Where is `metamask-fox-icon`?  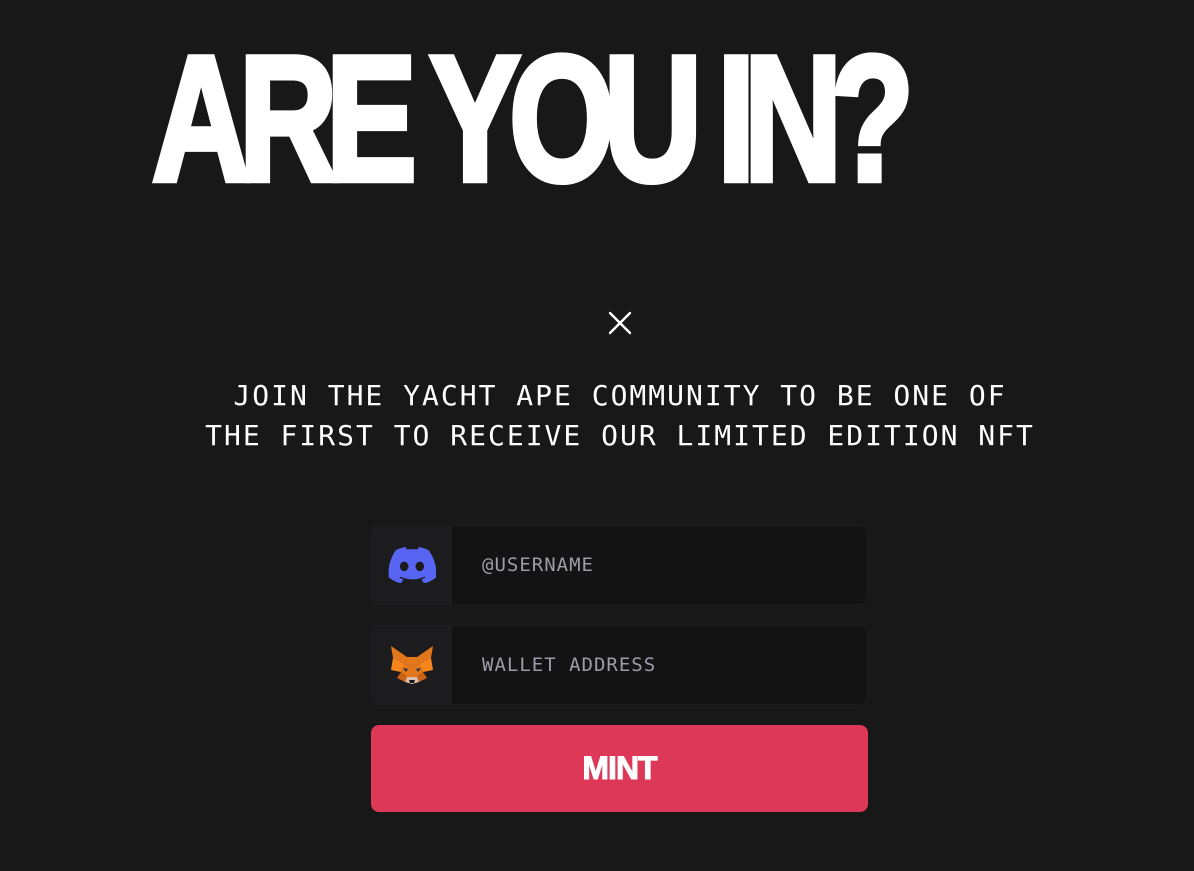
metamask-fox-icon is located at coordinates (412, 665).